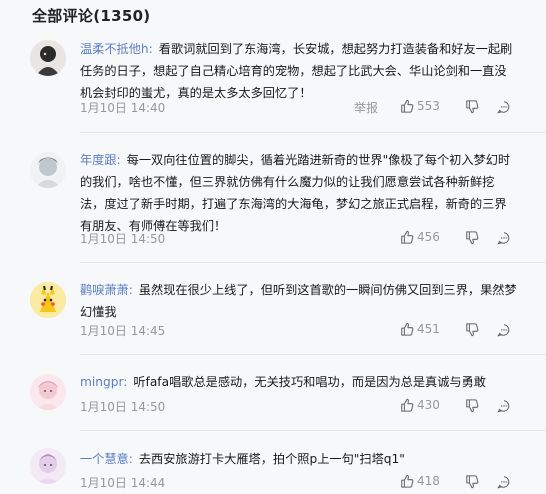  Describe the element at coordinates (309, 382) in the screenshot. I see `comment-text: 听fafa唱歌总是感动，无关技巧和唱功，而是因为总是真诚与勇敢` at that location.